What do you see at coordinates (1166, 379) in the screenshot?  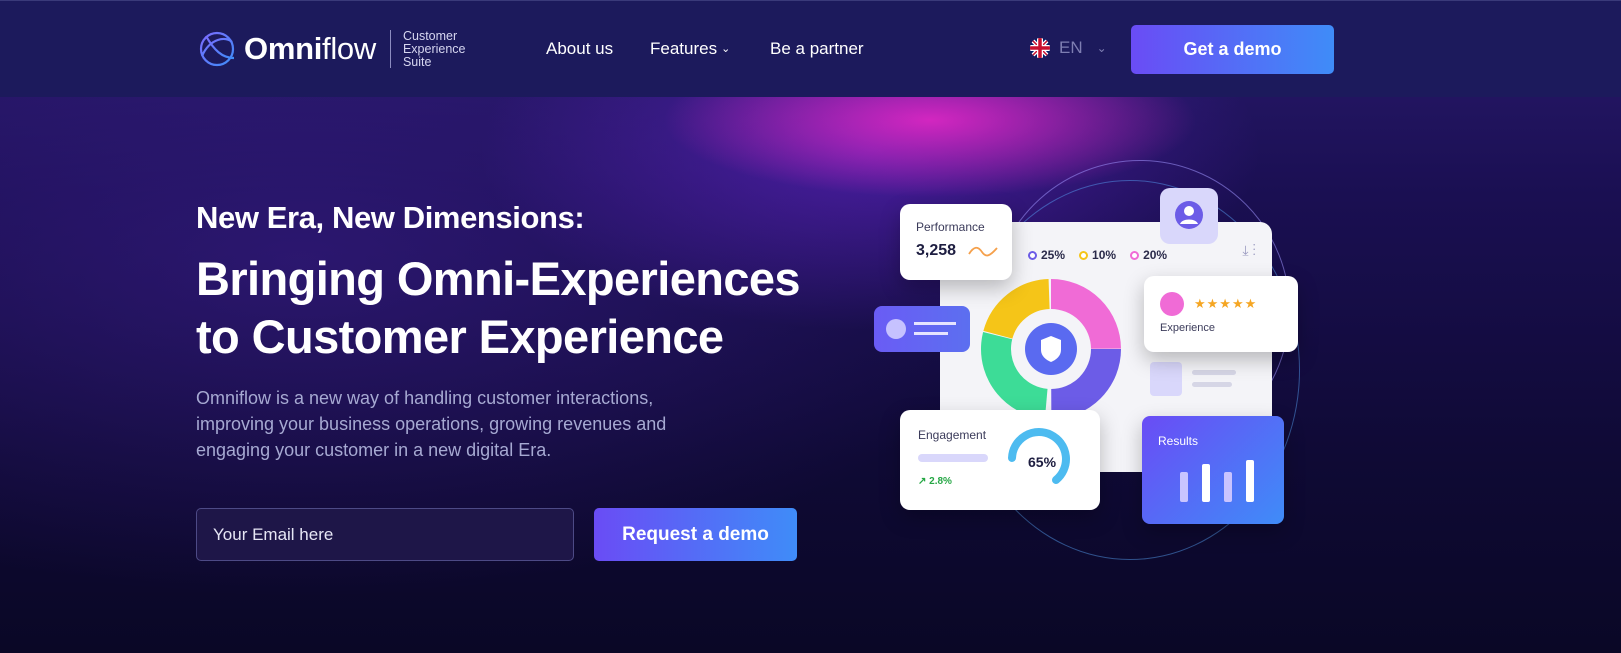 I see `image-placeholder-icon` at bounding box center [1166, 379].